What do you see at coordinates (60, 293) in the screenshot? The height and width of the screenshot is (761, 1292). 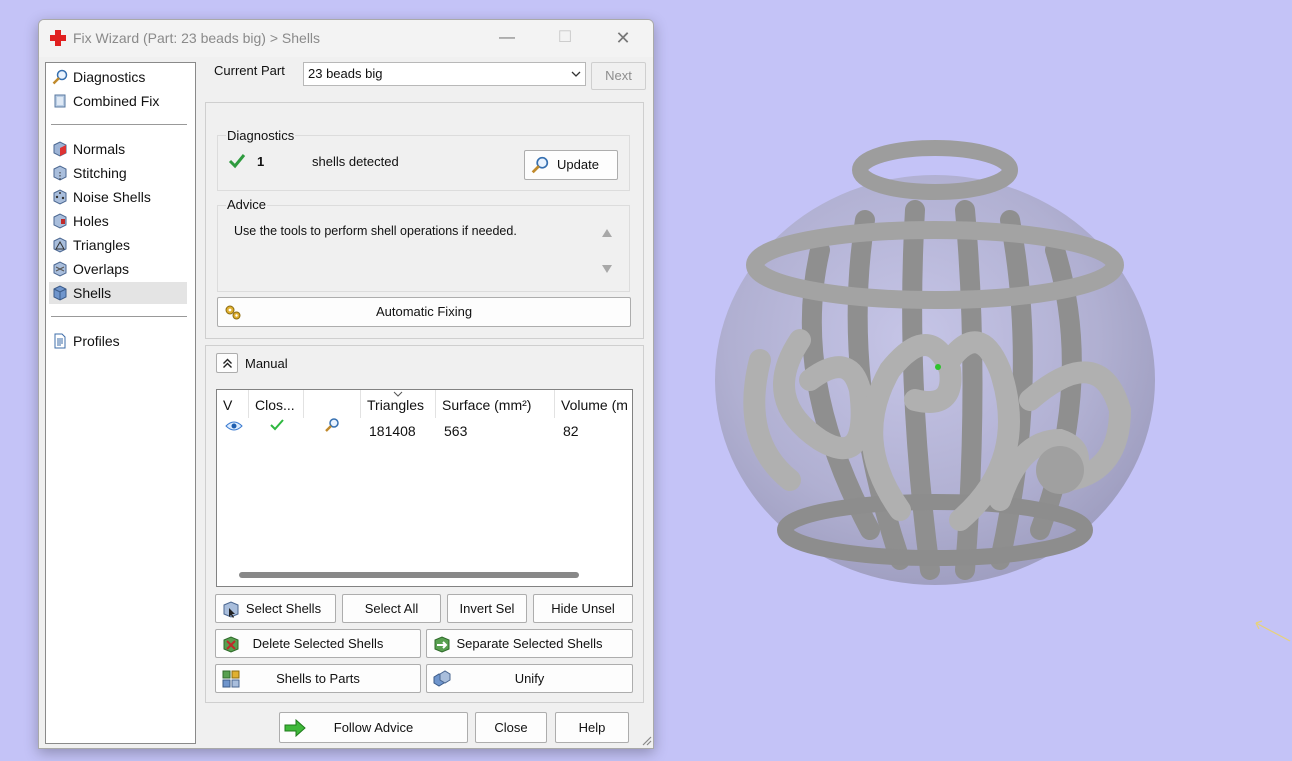 I see `shells-cube-icon` at bounding box center [60, 293].